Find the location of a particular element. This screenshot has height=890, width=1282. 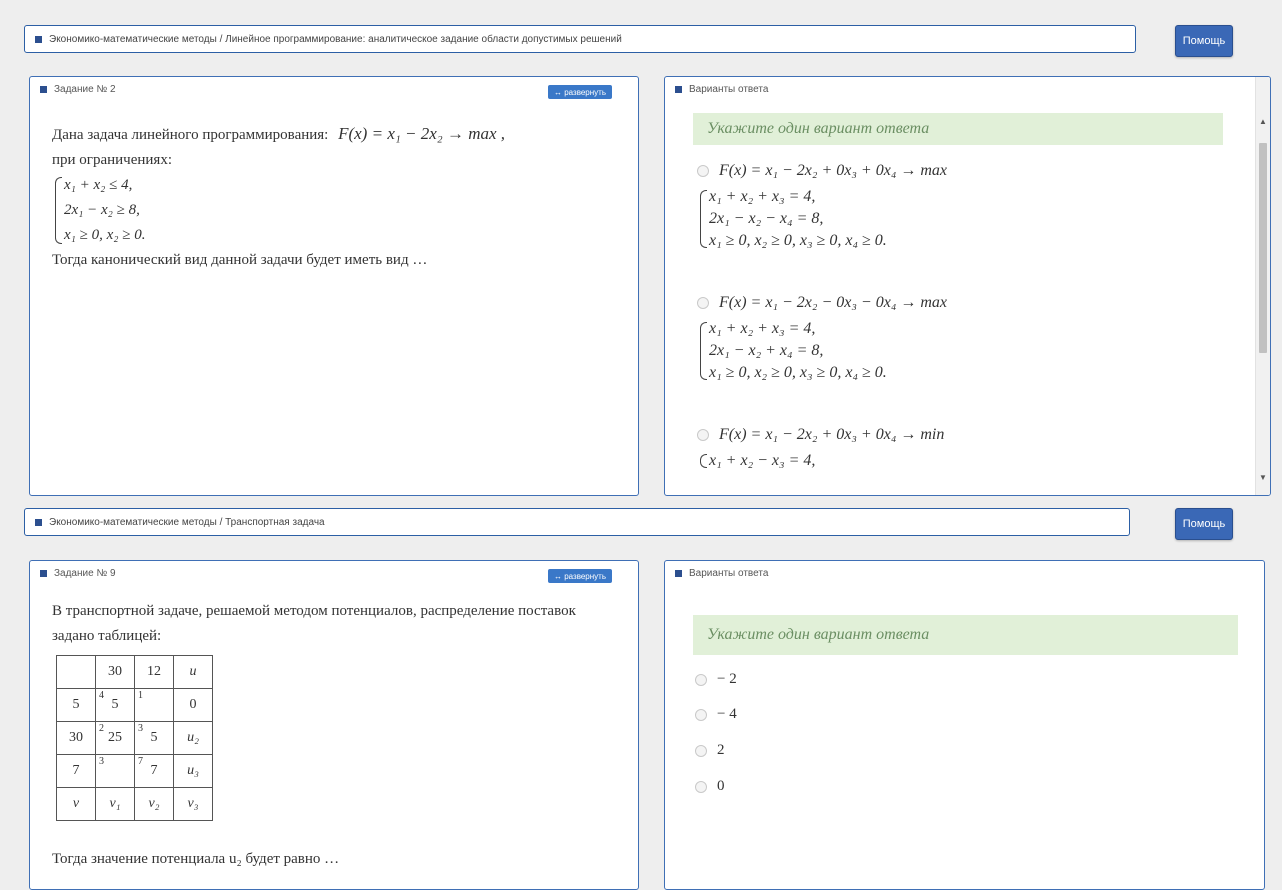

table-row: 7 3 77 u₃ is located at coordinates (134, 771).